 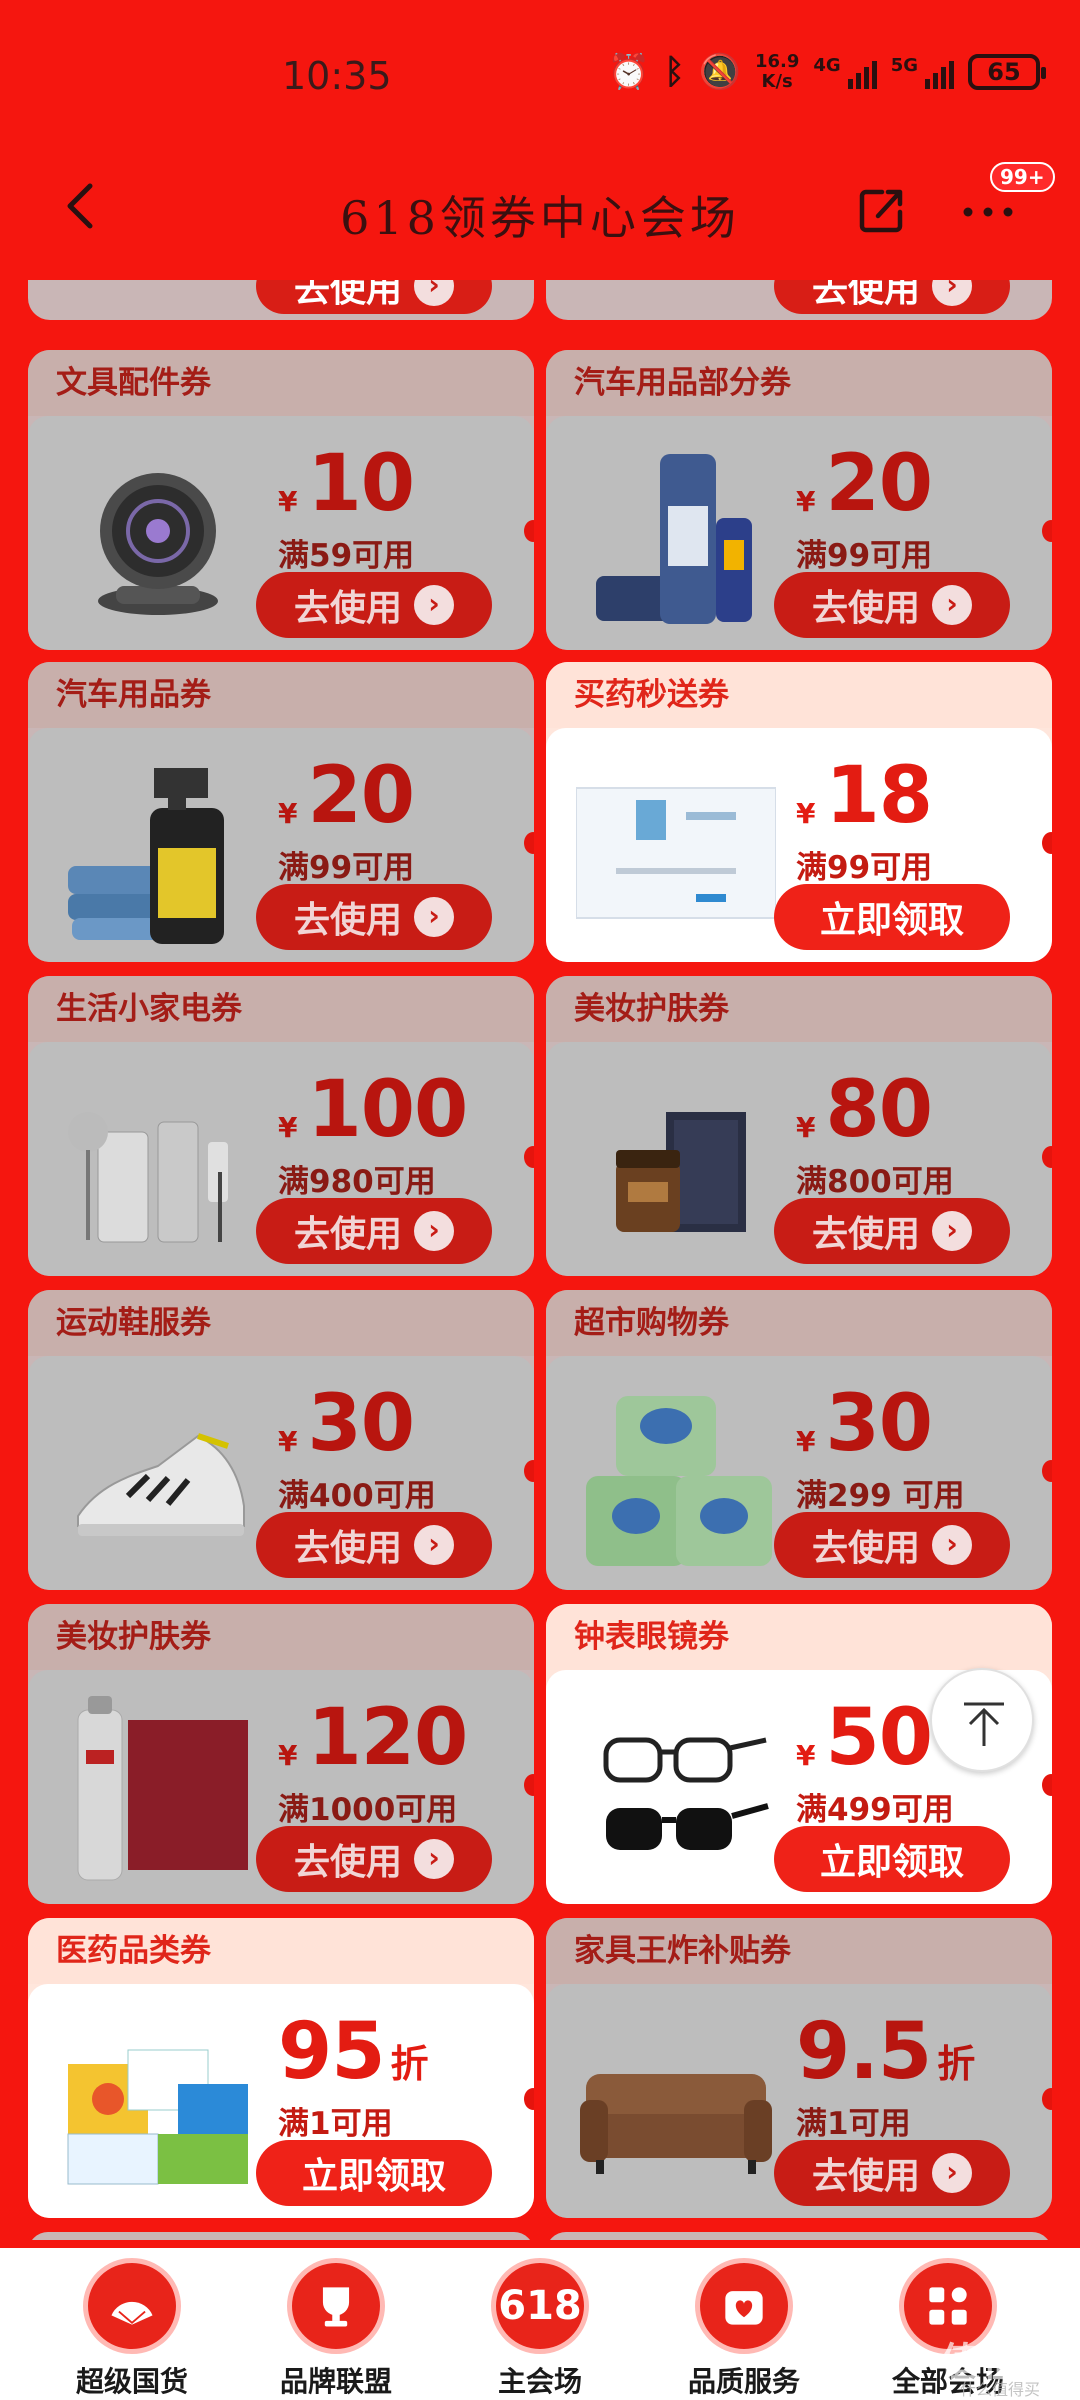 I want to click on share-button, so click(x=882, y=210).